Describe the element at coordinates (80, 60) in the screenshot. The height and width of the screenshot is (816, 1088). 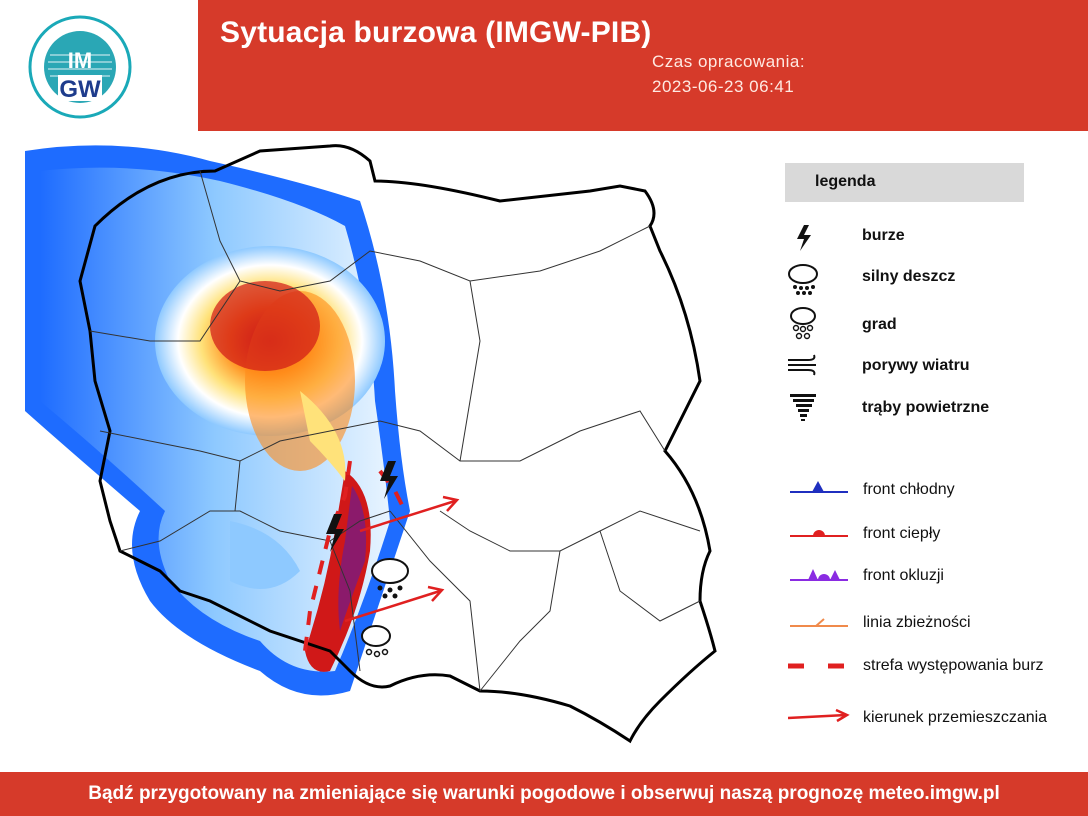
I see `logo-text-im: IM` at that location.